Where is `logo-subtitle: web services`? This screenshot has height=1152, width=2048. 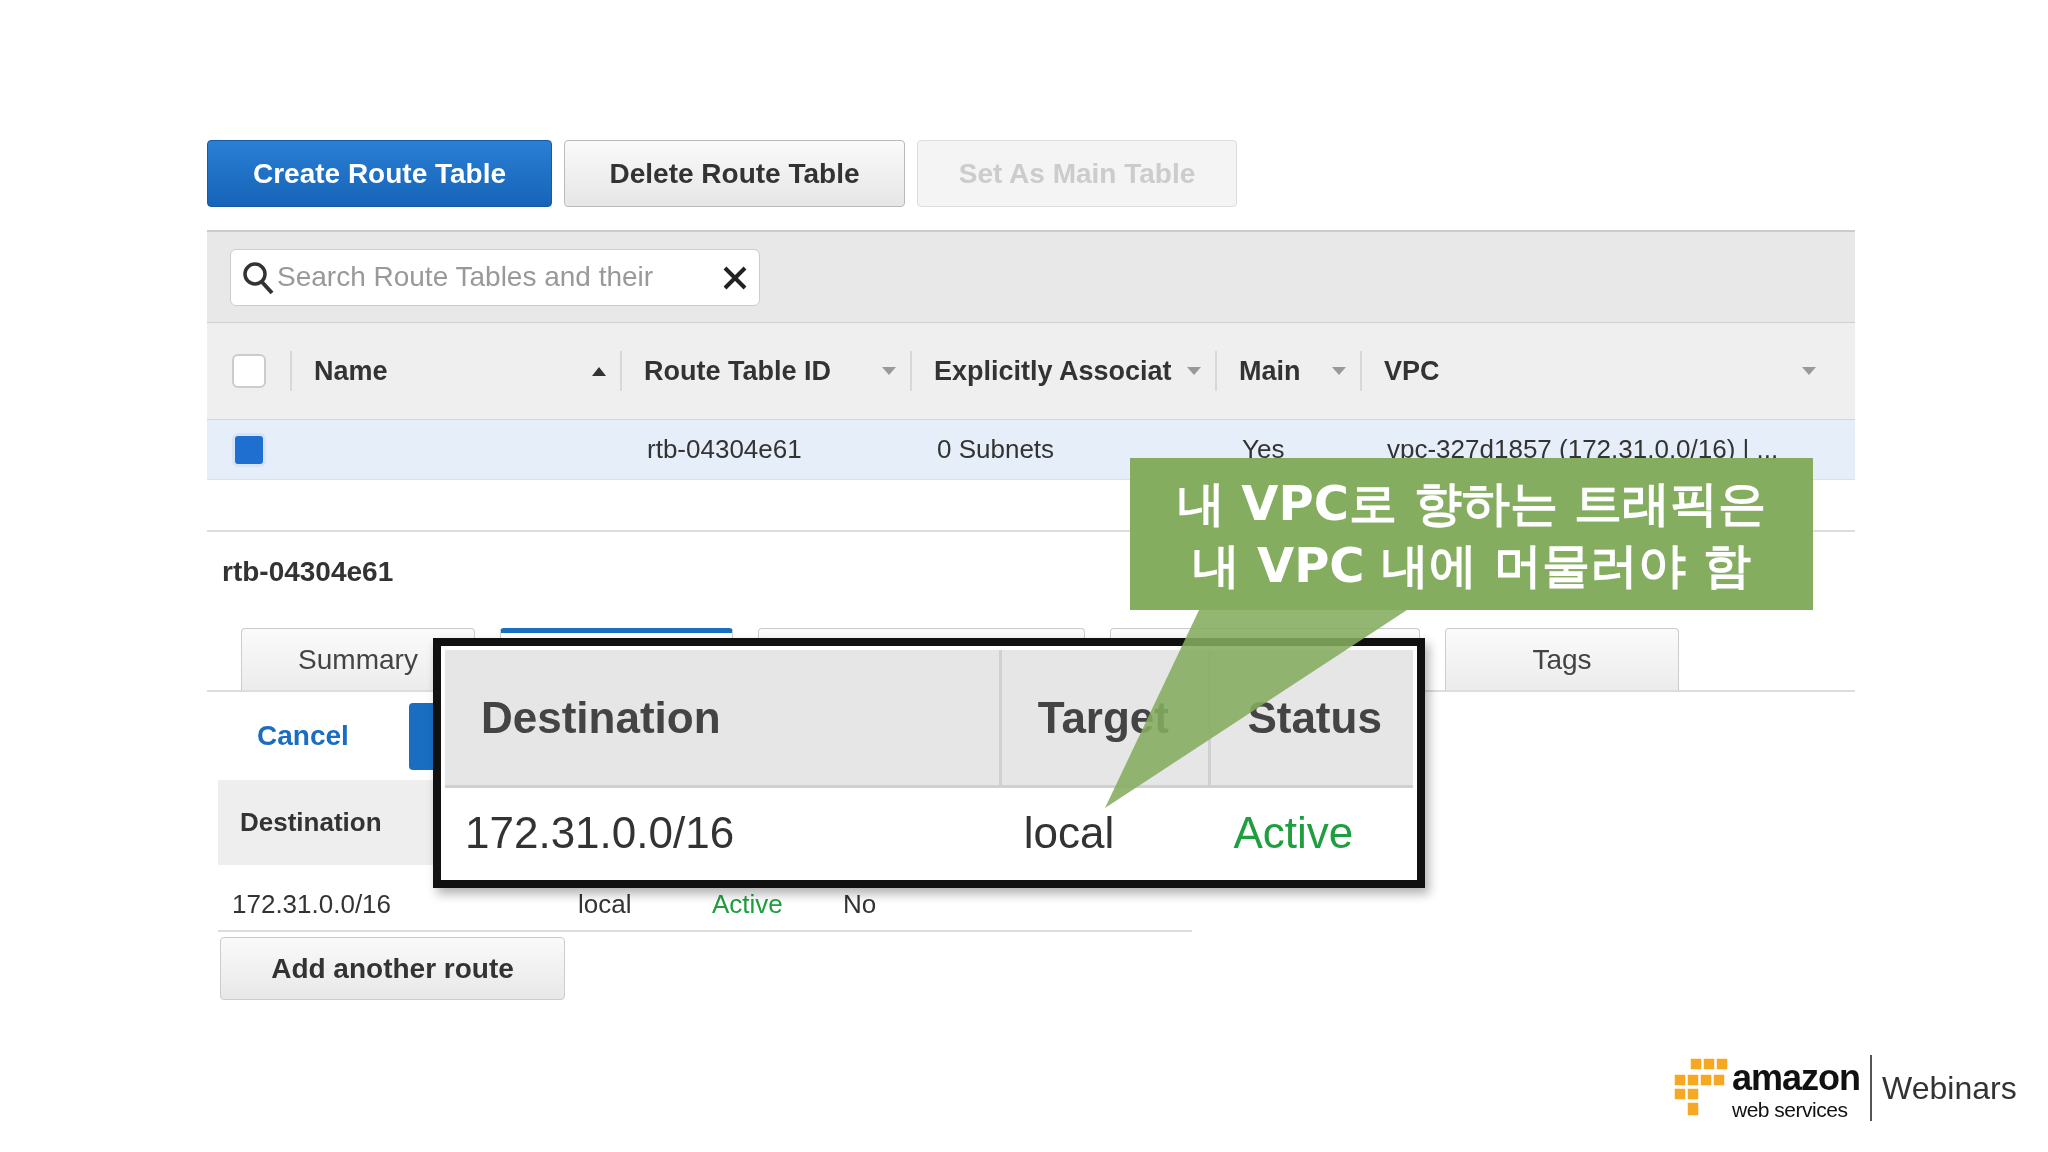 logo-subtitle: web services is located at coordinates (1790, 1109).